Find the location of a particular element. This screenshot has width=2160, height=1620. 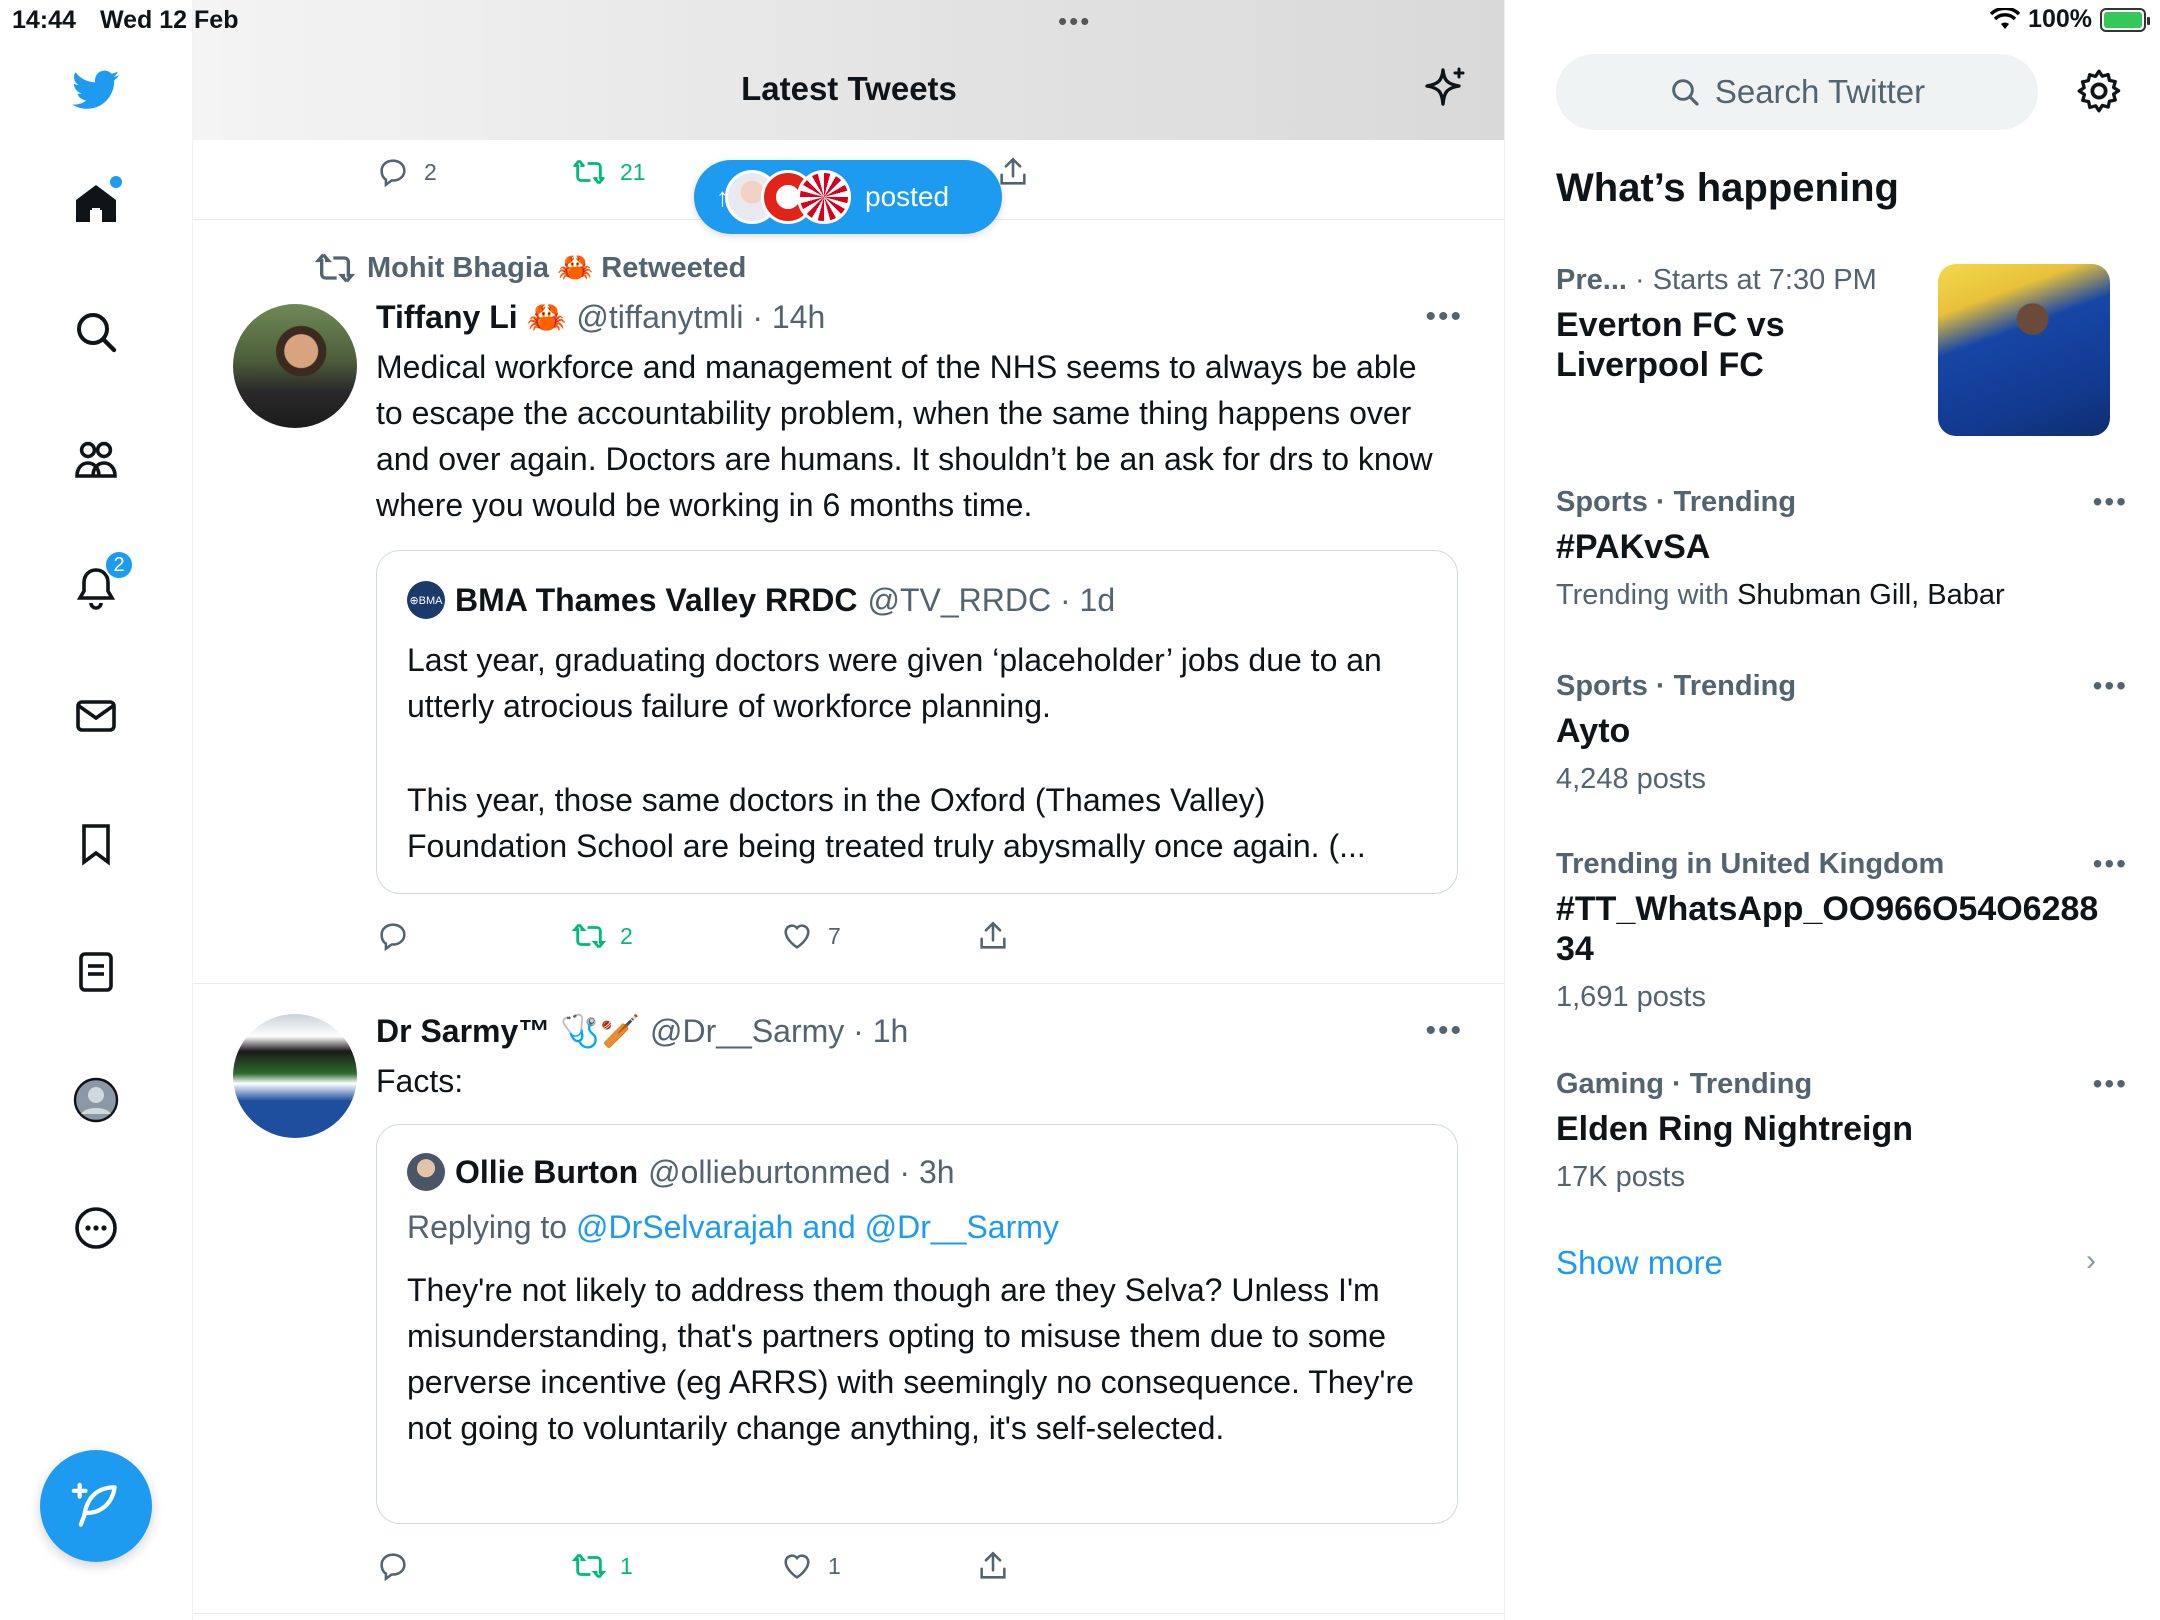

trend-post-count: 1,691 posts is located at coordinates (1631, 997).